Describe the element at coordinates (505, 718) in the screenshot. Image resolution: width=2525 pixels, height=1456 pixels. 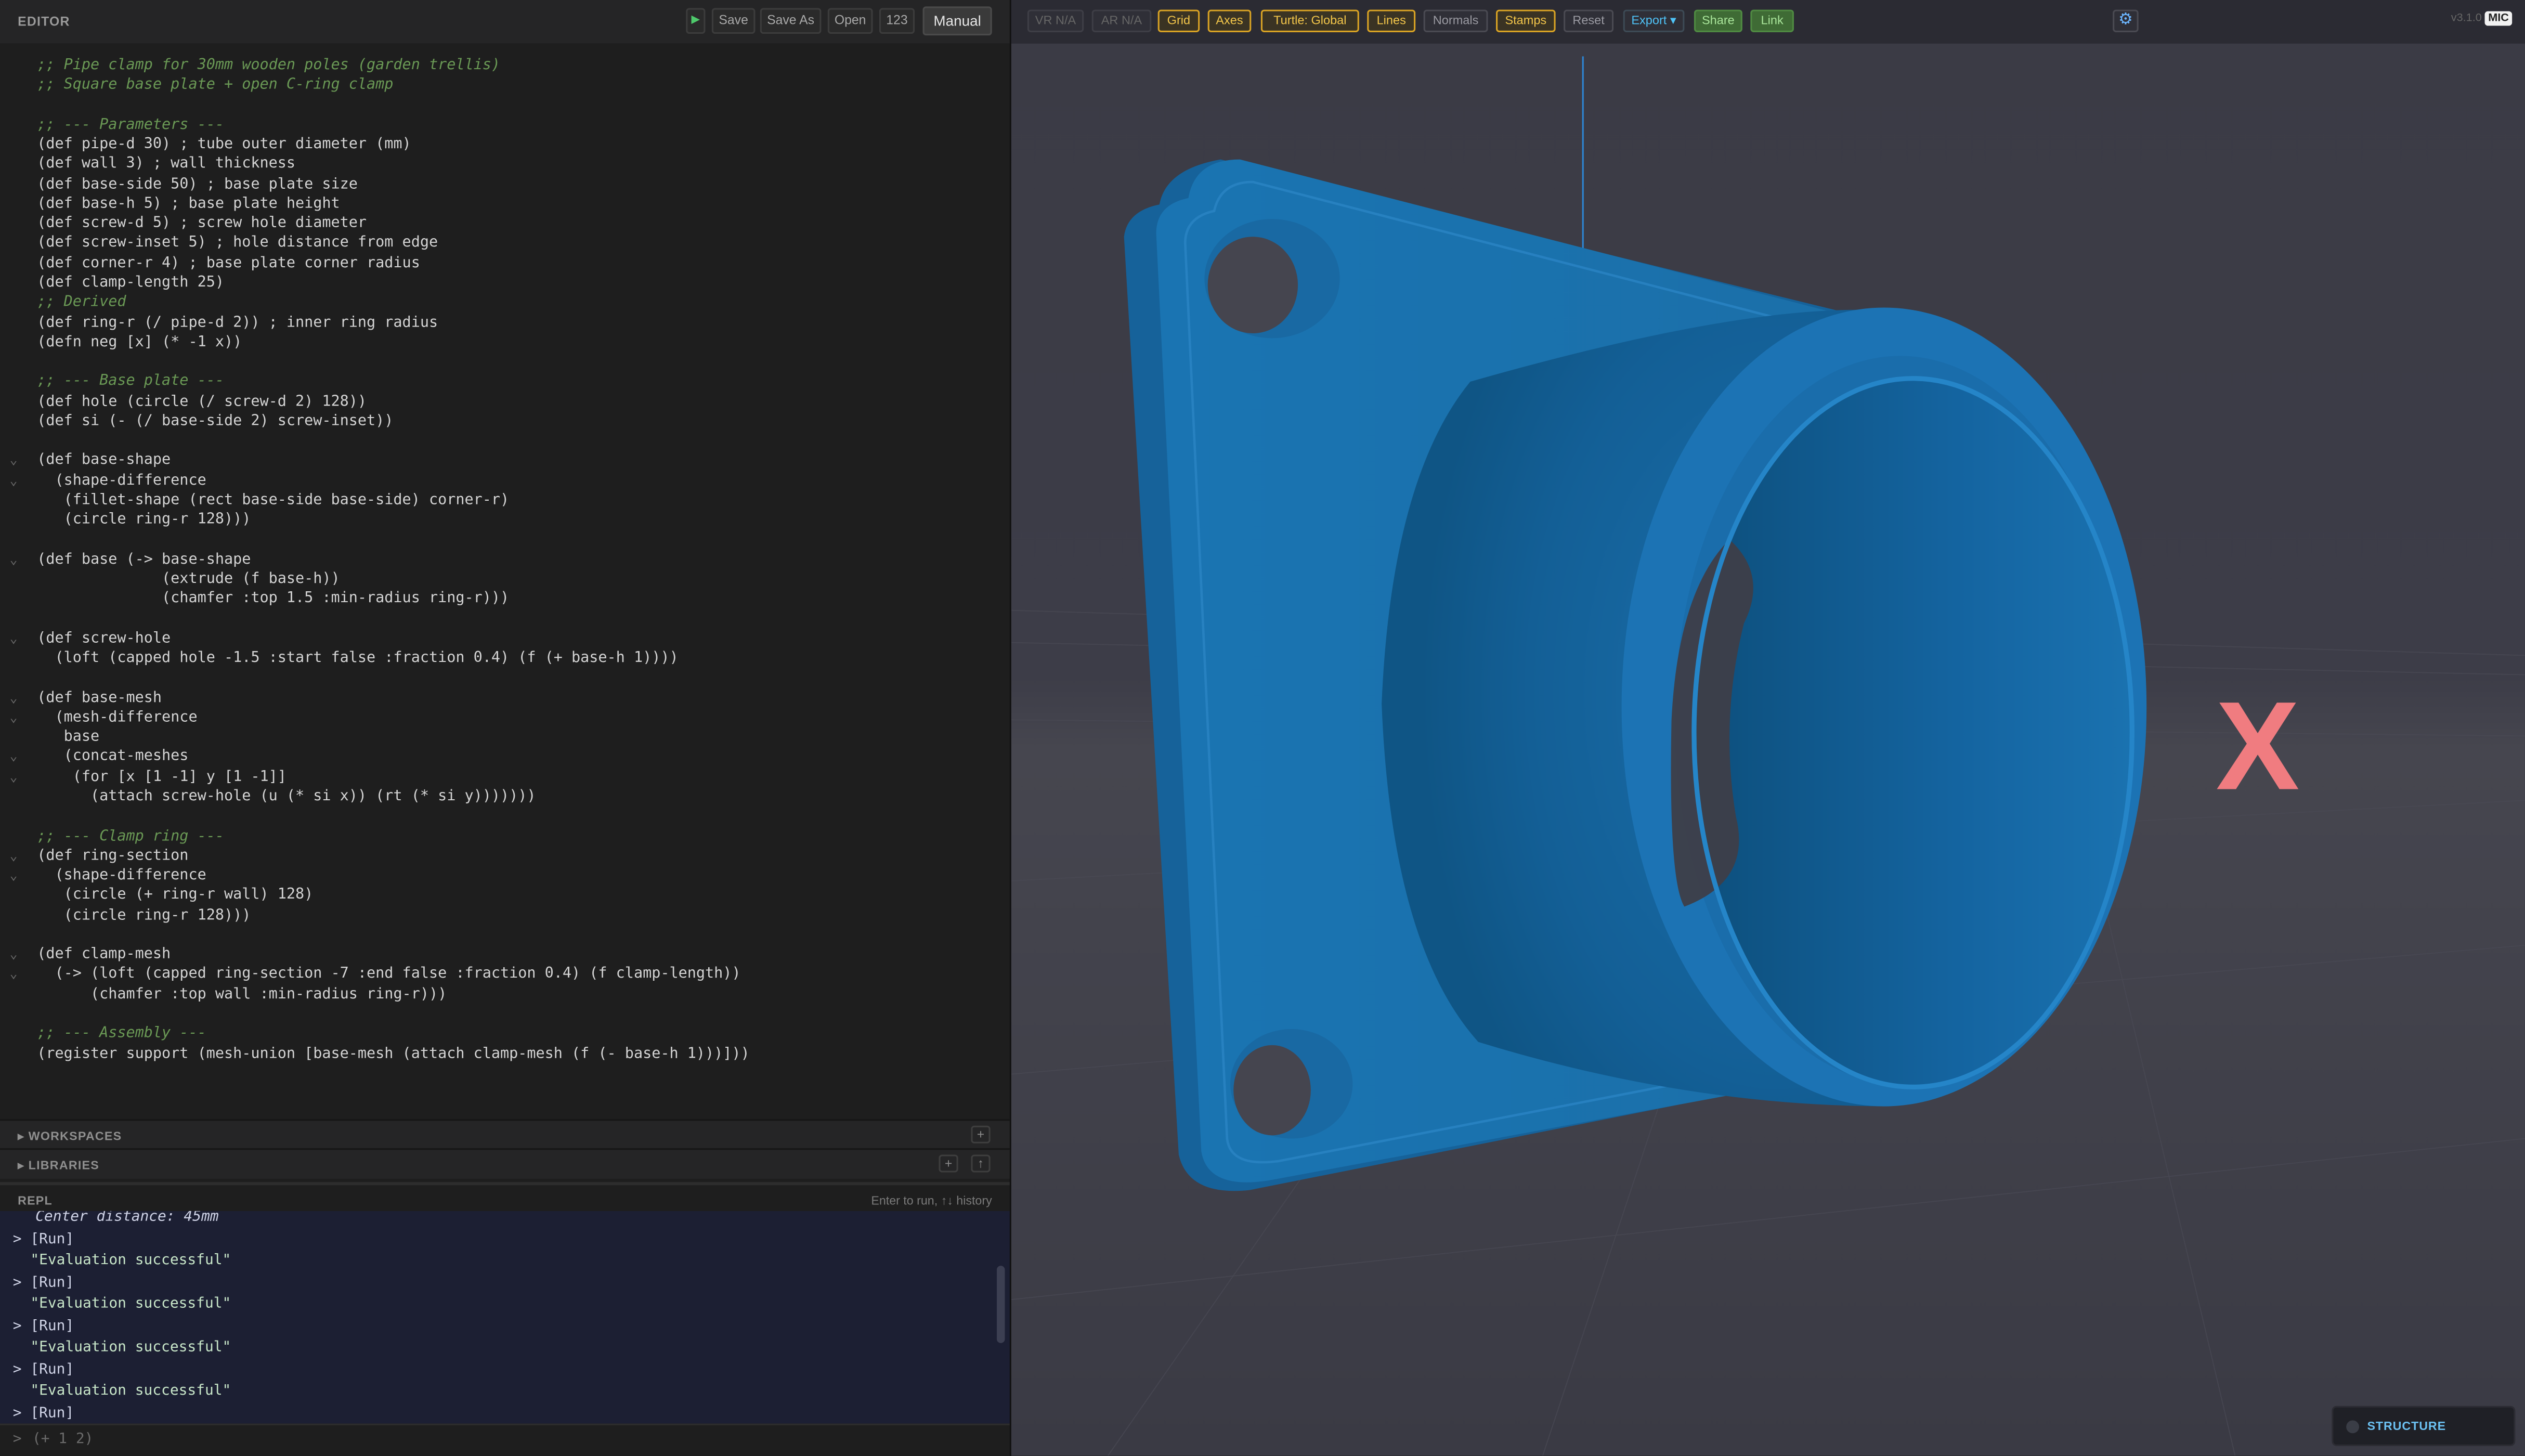
I see `code-line: ⌄ (mesh-difference` at that location.